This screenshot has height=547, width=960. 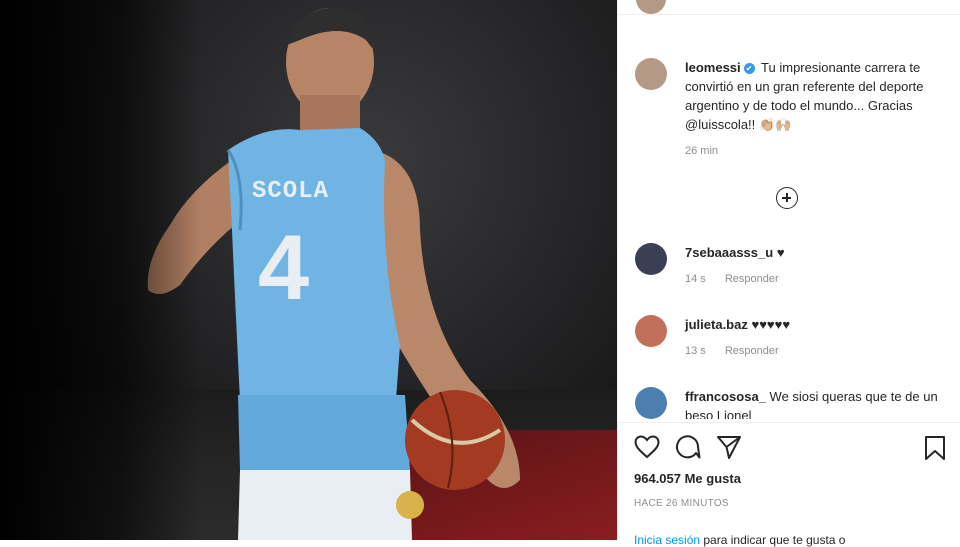 What do you see at coordinates (729, 252) in the screenshot?
I see `comment-username: 7sebaaasss_u` at bounding box center [729, 252].